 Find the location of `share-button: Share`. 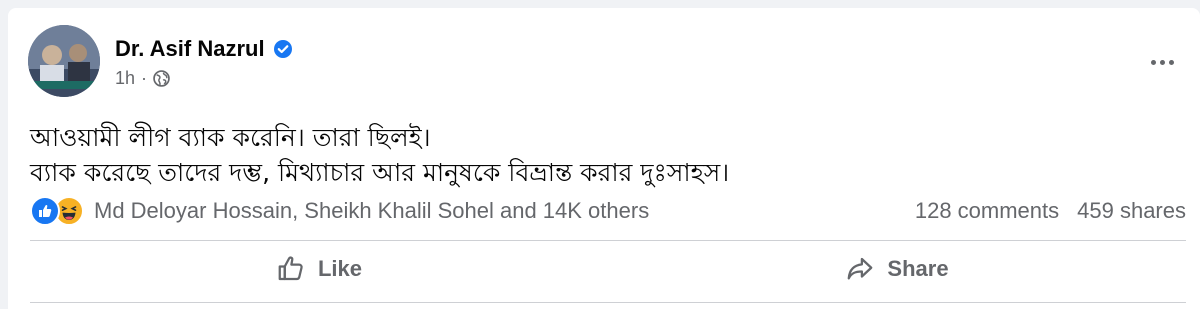

share-button: Share is located at coordinates (897, 269).